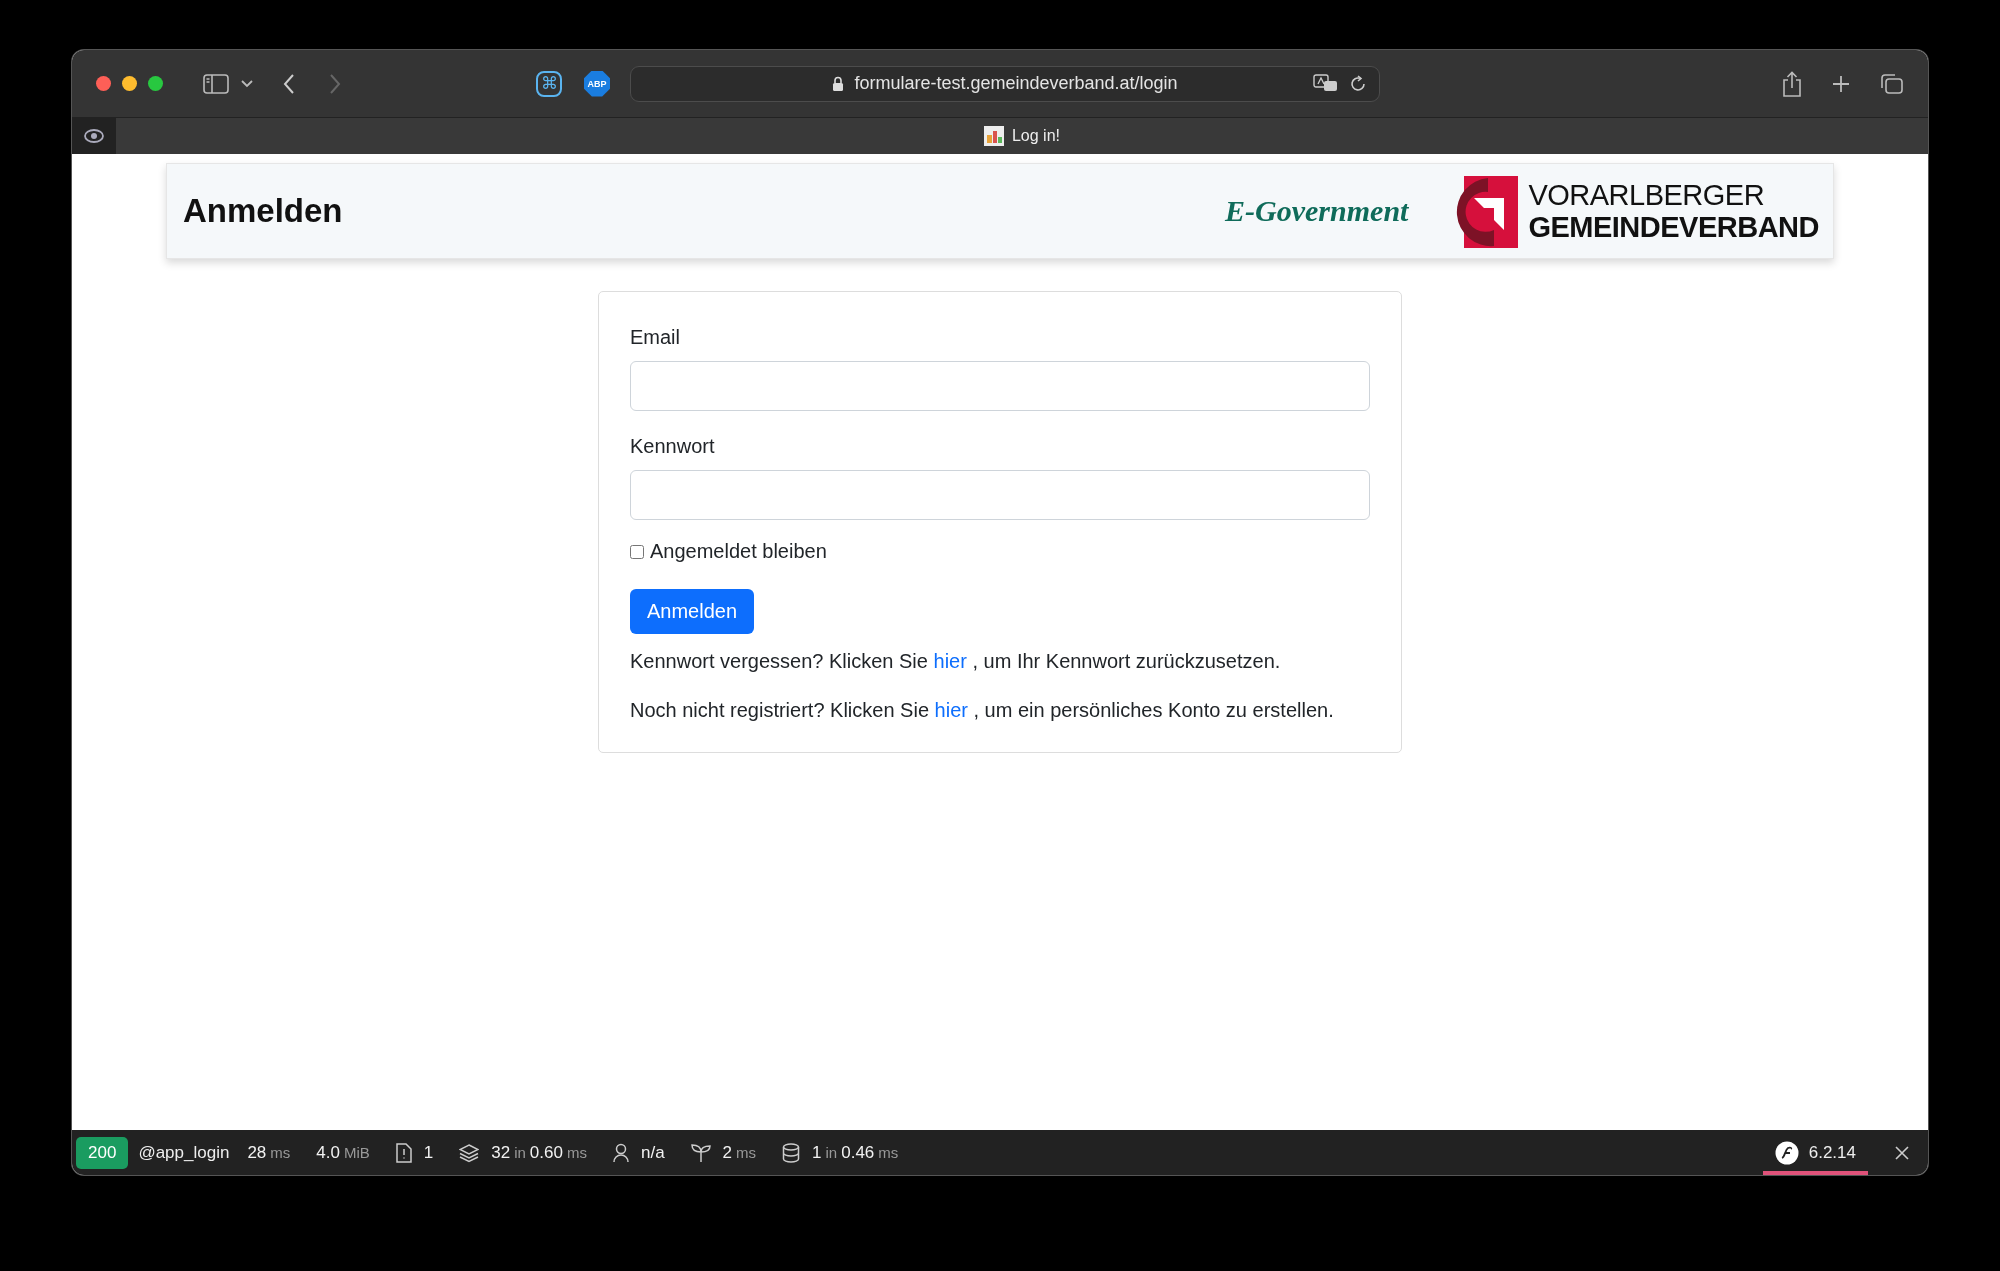  I want to click on metric-value: 28, so click(257, 1152).